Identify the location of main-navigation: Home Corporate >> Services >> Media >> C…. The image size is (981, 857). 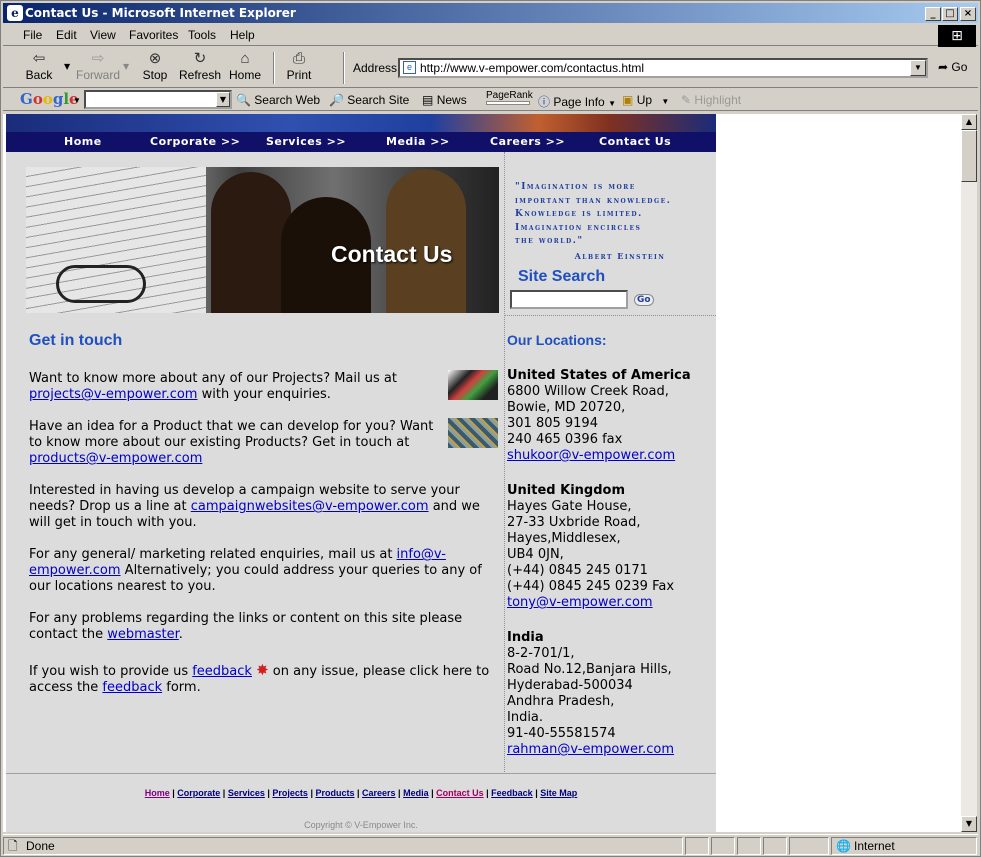
(361, 142).